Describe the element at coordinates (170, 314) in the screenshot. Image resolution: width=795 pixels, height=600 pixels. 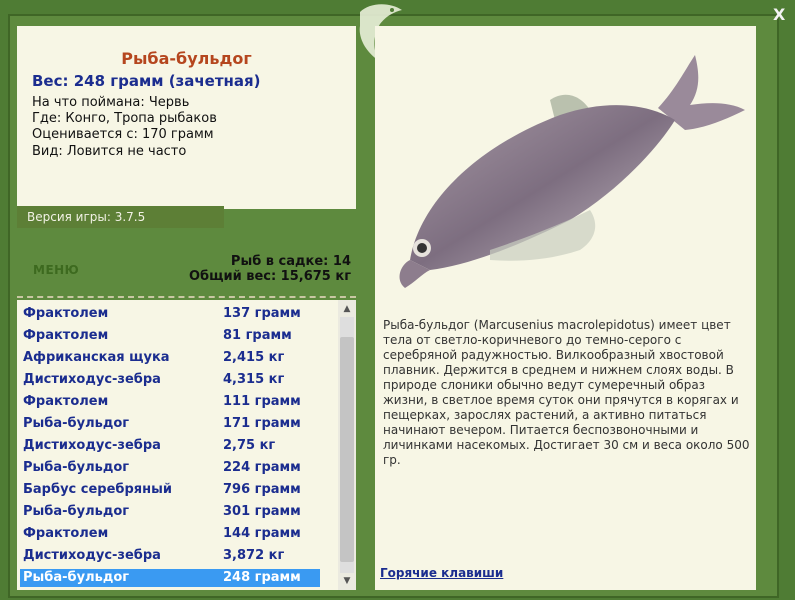
I see `list-item: Фрактолем 137 грамм` at that location.